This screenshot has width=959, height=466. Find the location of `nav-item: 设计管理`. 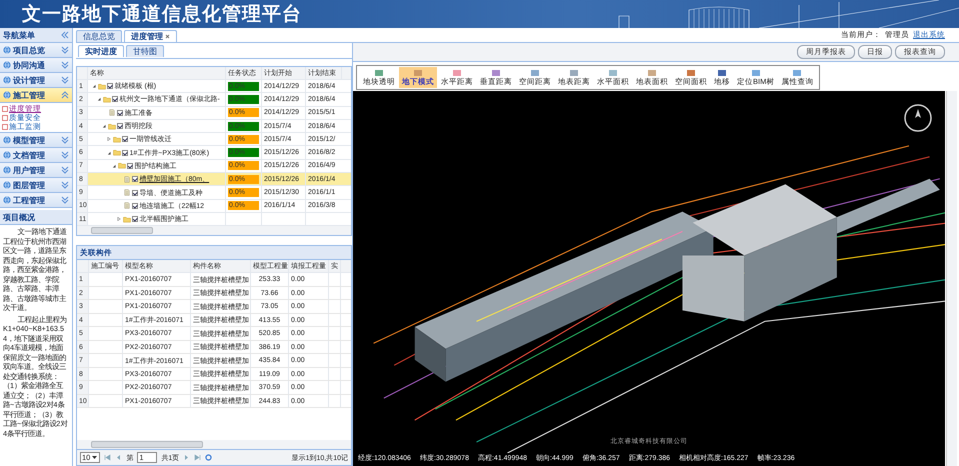

nav-item: 设计管理 is located at coordinates (36, 80).